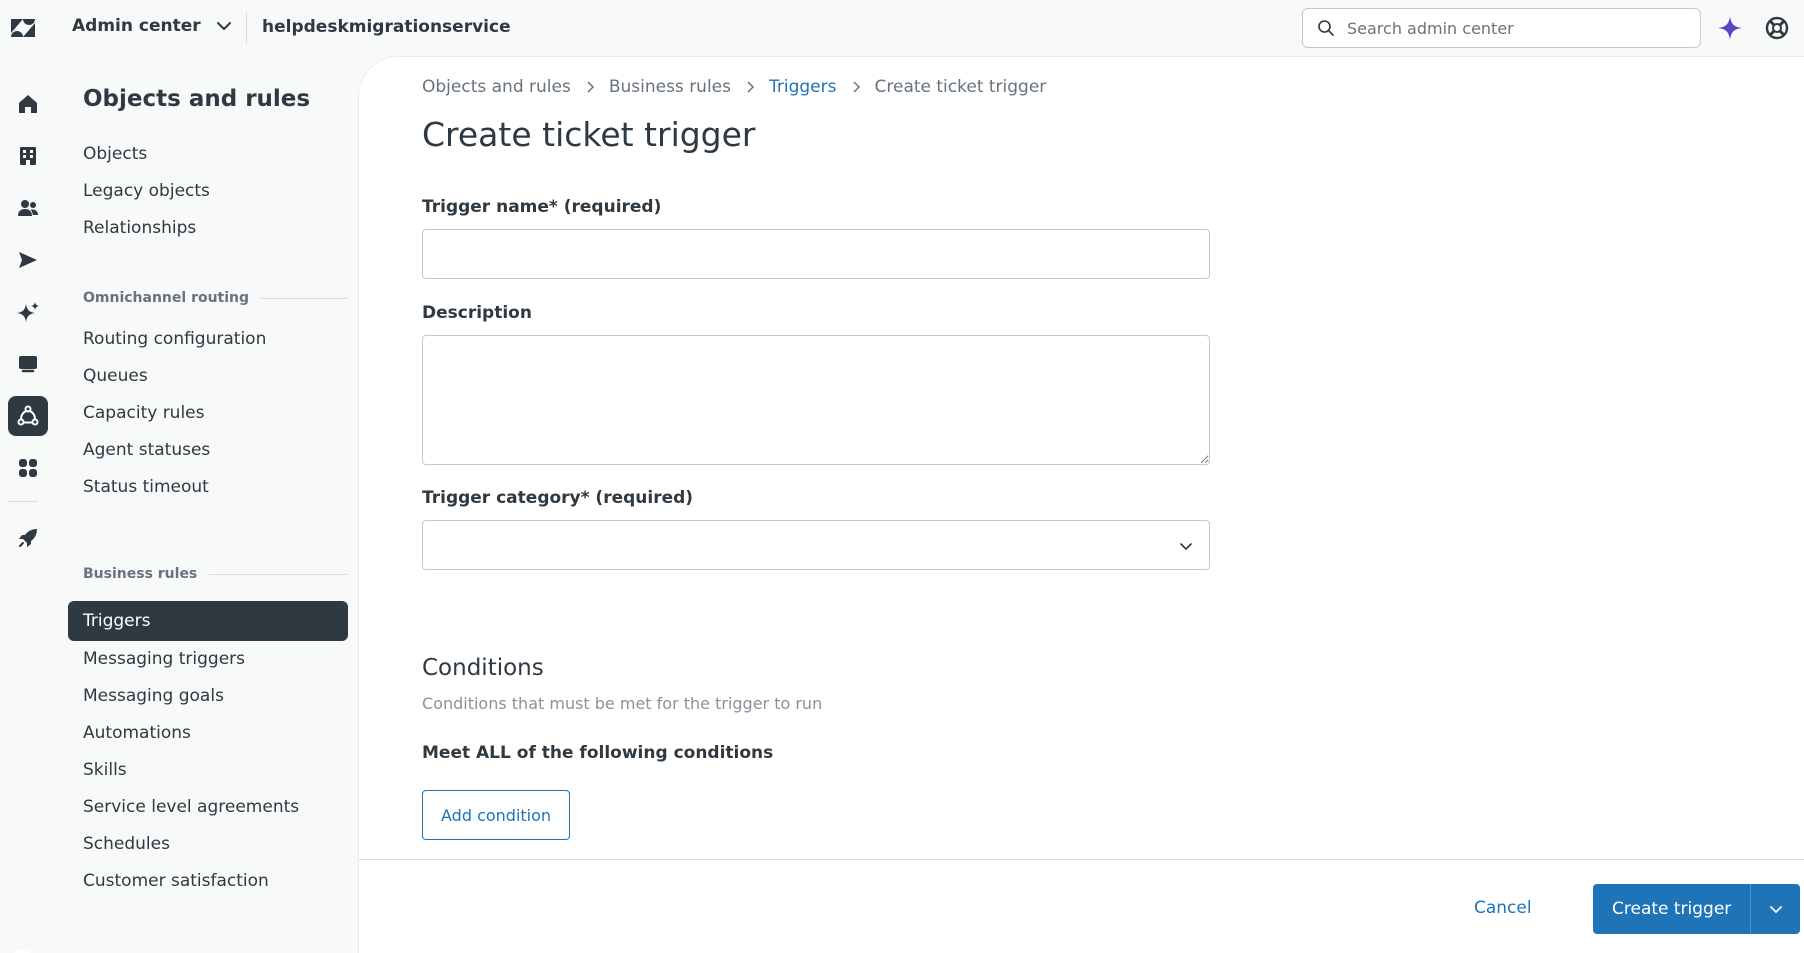 This screenshot has width=1804, height=953. What do you see at coordinates (496, 815) in the screenshot?
I see `add-condition-button: Add condition` at bounding box center [496, 815].